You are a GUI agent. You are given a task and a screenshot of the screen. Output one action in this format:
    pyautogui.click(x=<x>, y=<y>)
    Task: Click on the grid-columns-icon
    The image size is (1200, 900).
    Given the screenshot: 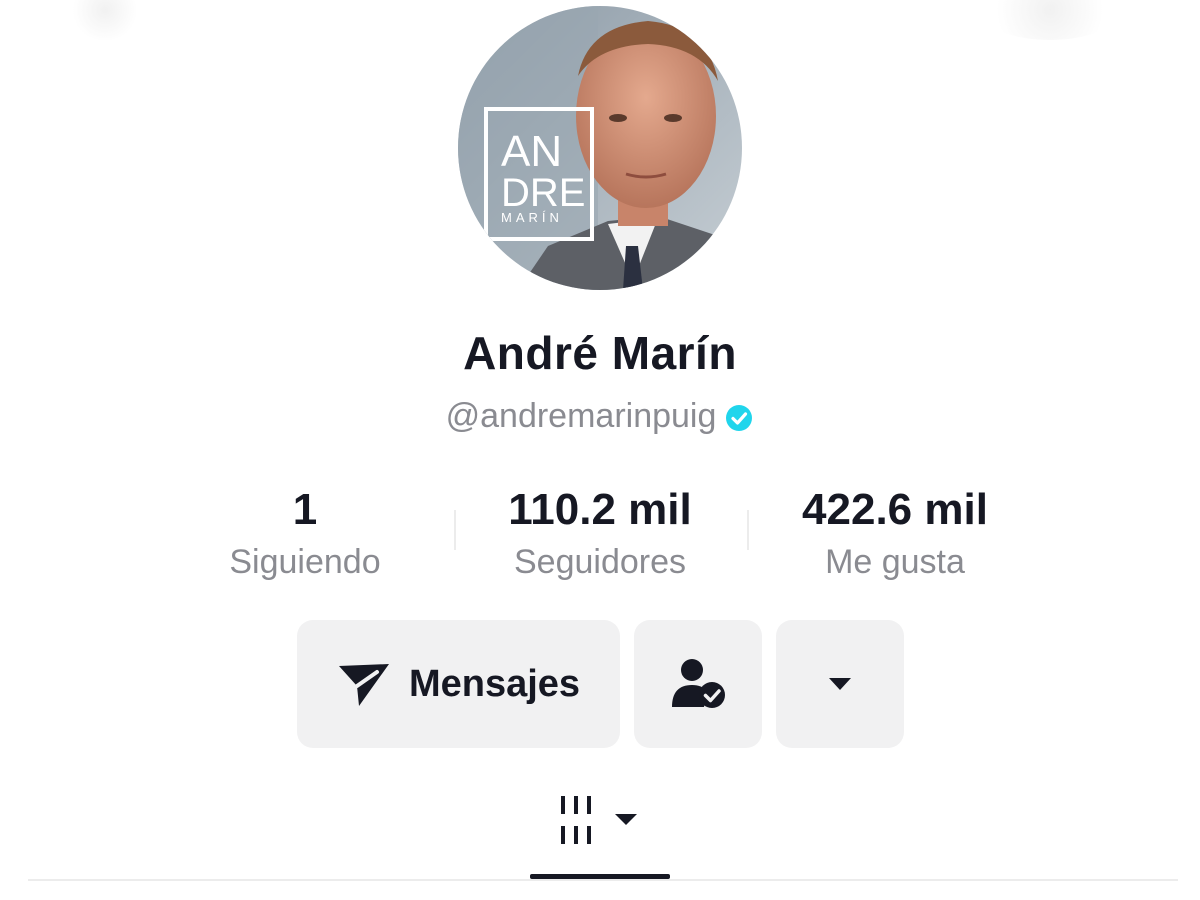 What is the action you would take?
    pyautogui.click(x=599, y=820)
    